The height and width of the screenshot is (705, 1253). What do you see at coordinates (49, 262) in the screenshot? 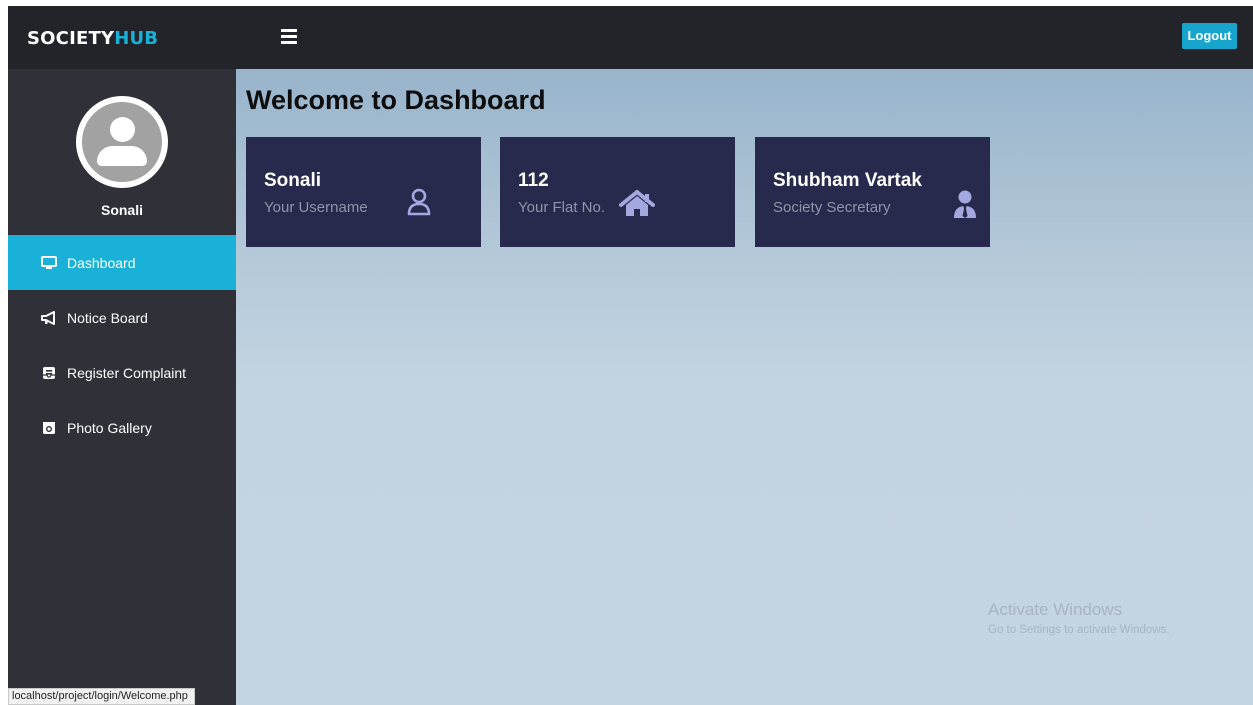
I see `monitor-icon` at bounding box center [49, 262].